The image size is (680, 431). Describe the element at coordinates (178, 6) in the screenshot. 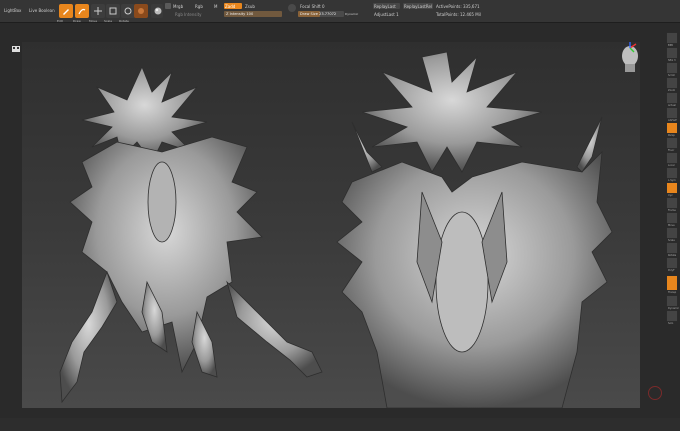

I see `mrgb-label: Mrgb` at that location.